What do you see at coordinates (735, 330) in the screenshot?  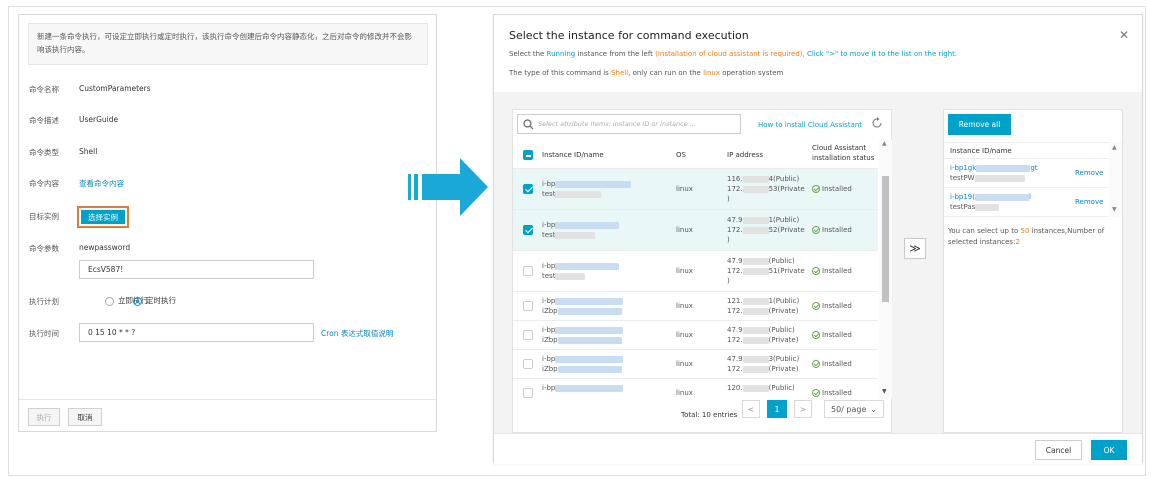 I see `ip-public-prefix: 47.9` at bounding box center [735, 330].